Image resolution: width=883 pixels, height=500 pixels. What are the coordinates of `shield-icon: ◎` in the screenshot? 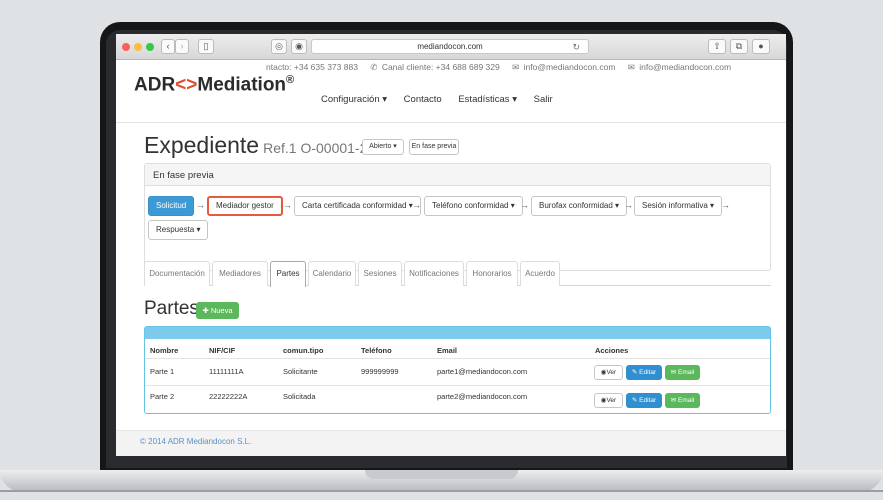 It's located at (279, 46).